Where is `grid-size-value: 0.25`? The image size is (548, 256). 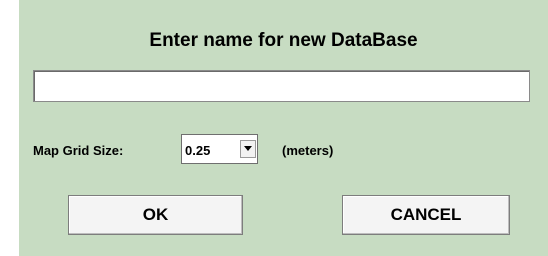
grid-size-value: 0.25 is located at coordinates (198, 150).